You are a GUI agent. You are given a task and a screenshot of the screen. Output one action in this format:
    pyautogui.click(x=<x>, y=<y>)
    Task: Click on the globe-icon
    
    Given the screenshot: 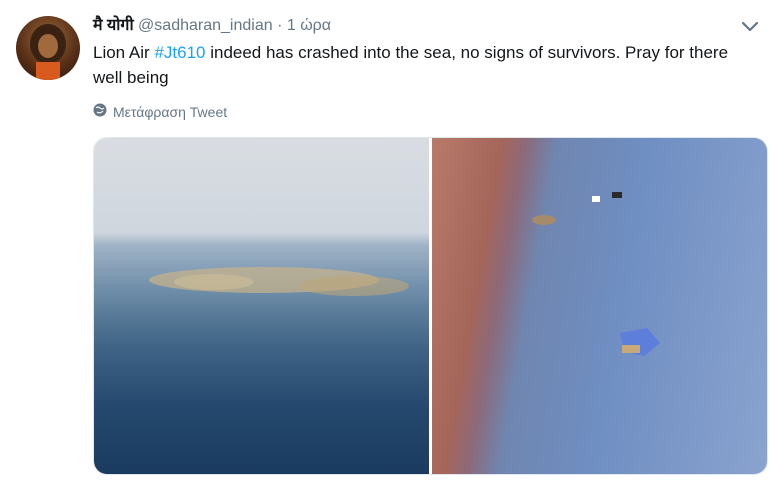 What is the action you would take?
    pyautogui.click(x=100, y=111)
    